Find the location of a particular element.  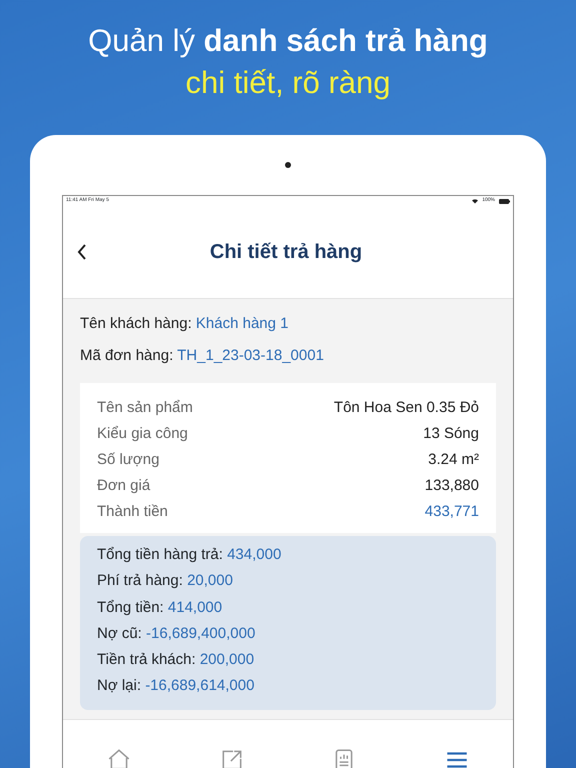

row-label: Đơn giá is located at coordinates (123, 486).